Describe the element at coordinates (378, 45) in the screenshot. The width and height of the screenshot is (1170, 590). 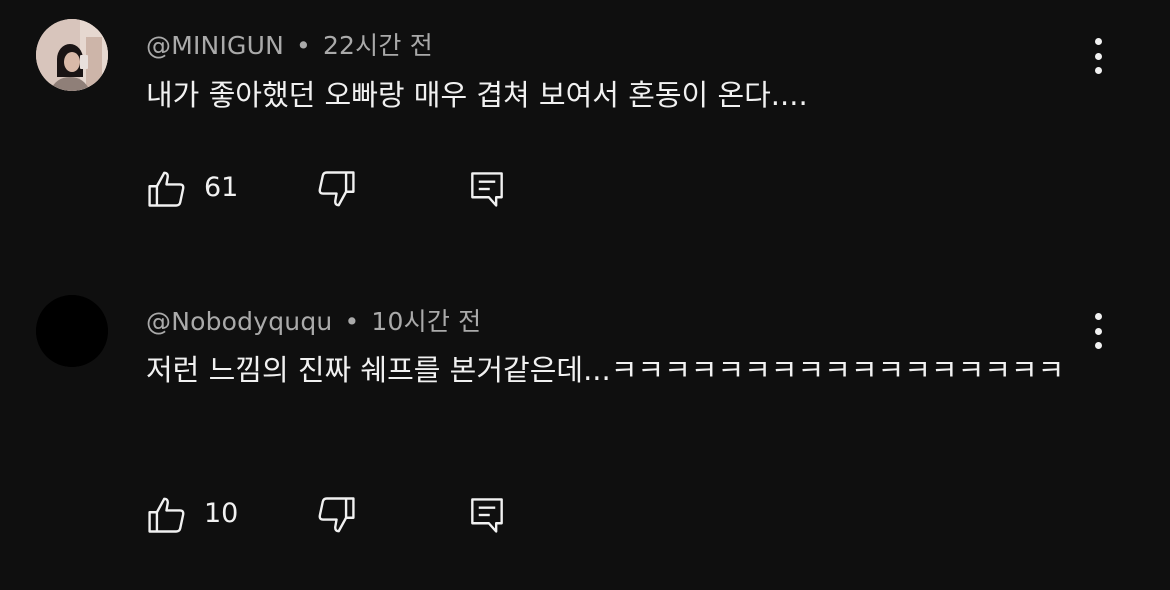
I see `comment-time: 22시간 전` at that location.